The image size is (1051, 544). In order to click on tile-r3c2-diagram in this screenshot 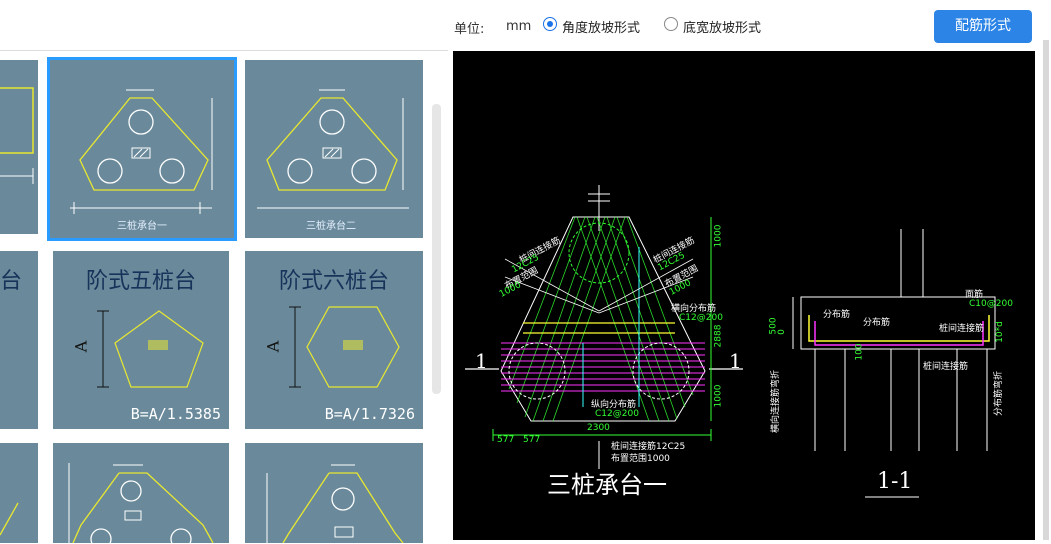, I will do `click(141, 503)`.